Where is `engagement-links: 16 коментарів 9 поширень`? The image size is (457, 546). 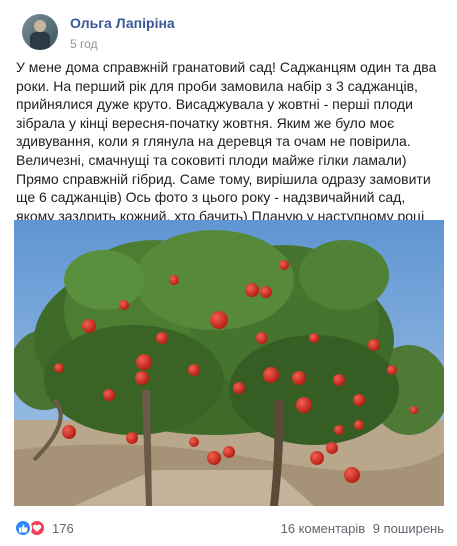
engagement-links: 16 коментарів 9 поширень is located at coordinates (360, 528).